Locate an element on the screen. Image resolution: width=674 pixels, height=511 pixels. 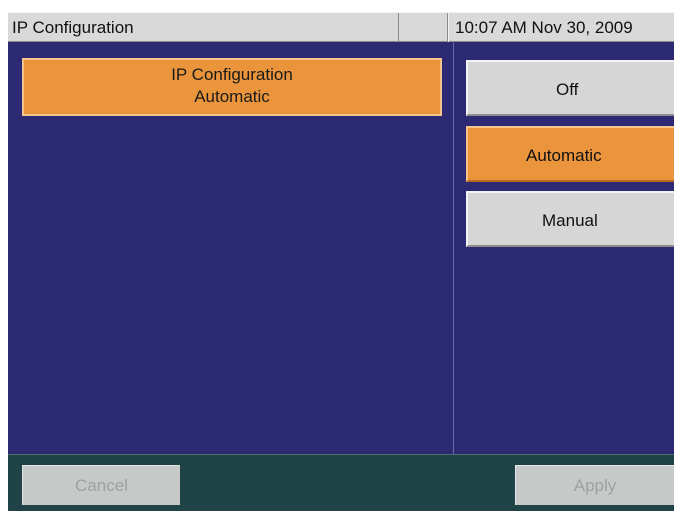
off-button: Off is located at coordinates (570, 88).